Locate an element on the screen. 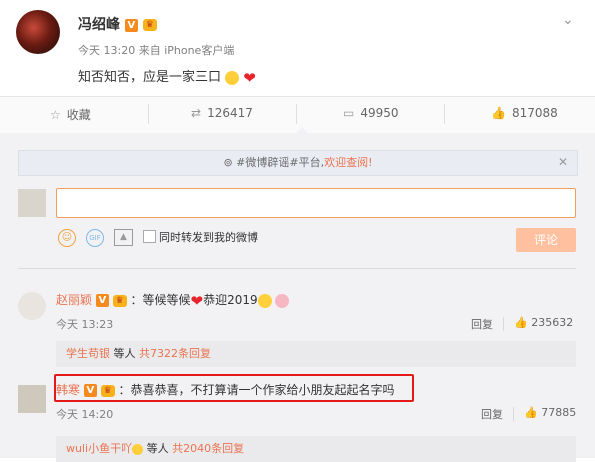  star-icon: ☆ is located at coordinates (55, 115).